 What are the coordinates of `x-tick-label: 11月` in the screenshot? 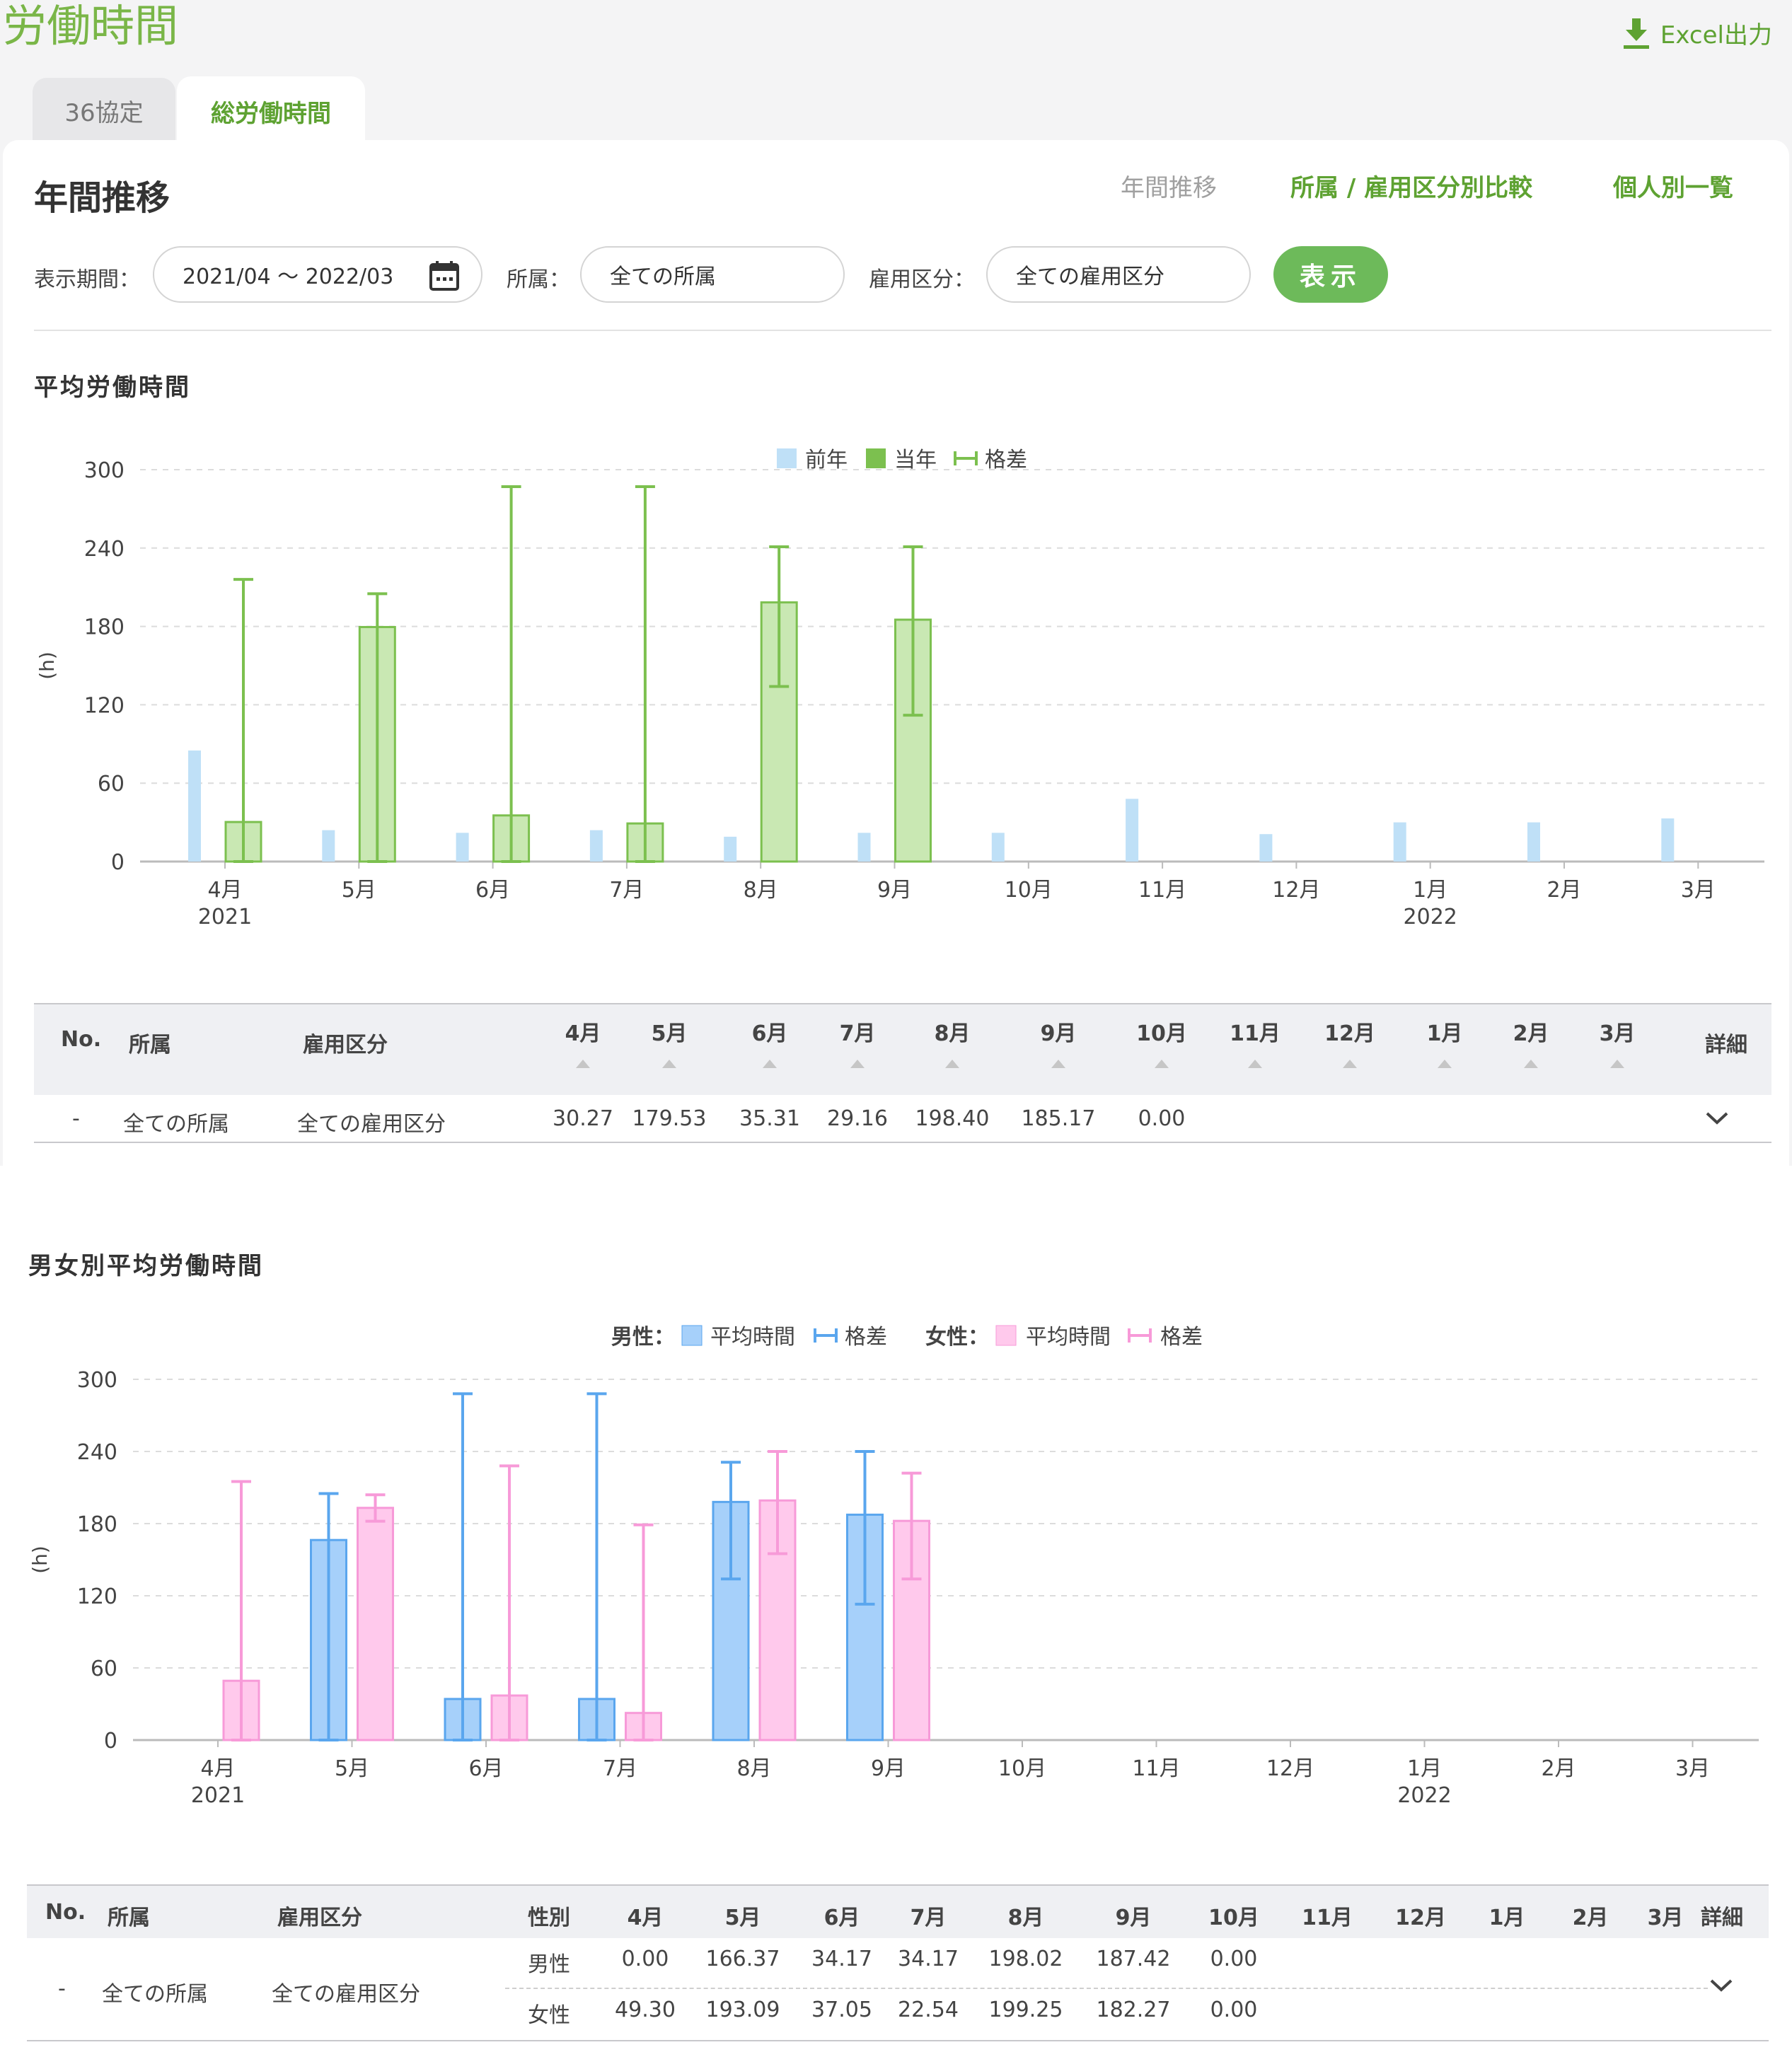 It's located at (1156, 1768).